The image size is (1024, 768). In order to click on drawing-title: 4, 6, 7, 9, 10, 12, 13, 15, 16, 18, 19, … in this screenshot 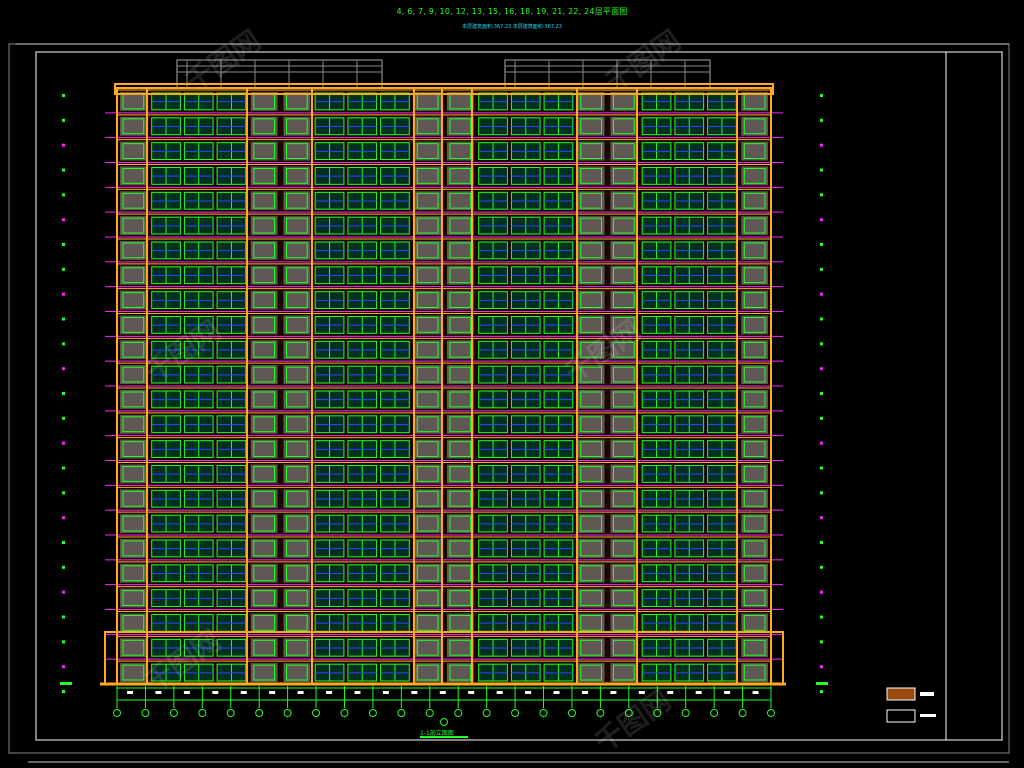, I will do `click(512, 11)`.